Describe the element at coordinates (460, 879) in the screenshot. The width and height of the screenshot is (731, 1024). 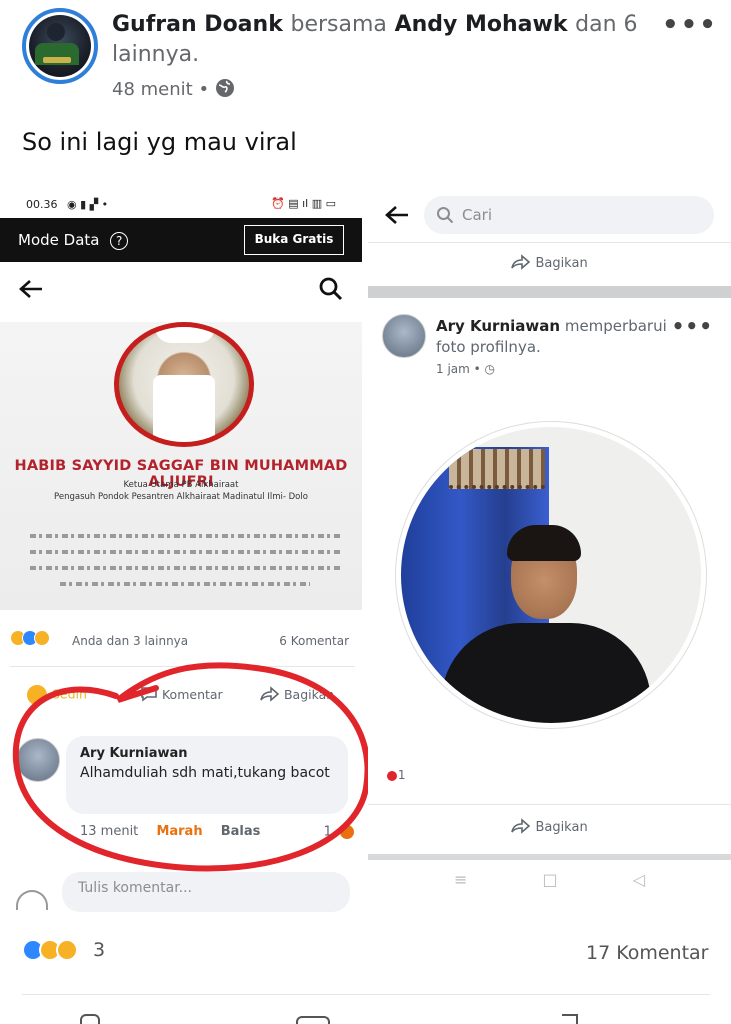
I see `menu-nav-icon: ≡` at that location.